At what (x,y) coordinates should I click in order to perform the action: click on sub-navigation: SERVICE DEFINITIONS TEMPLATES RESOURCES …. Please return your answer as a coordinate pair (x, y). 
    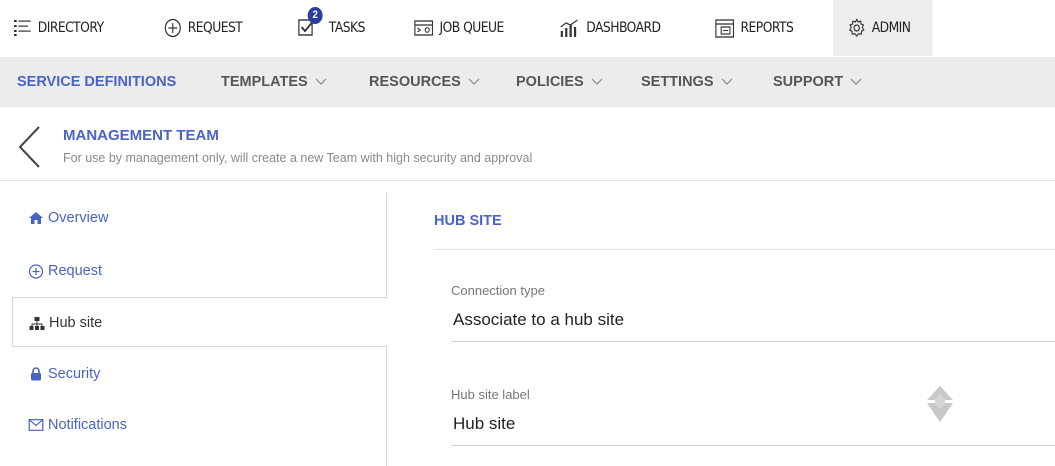
    Looking at the image, I should click on (527, 82).